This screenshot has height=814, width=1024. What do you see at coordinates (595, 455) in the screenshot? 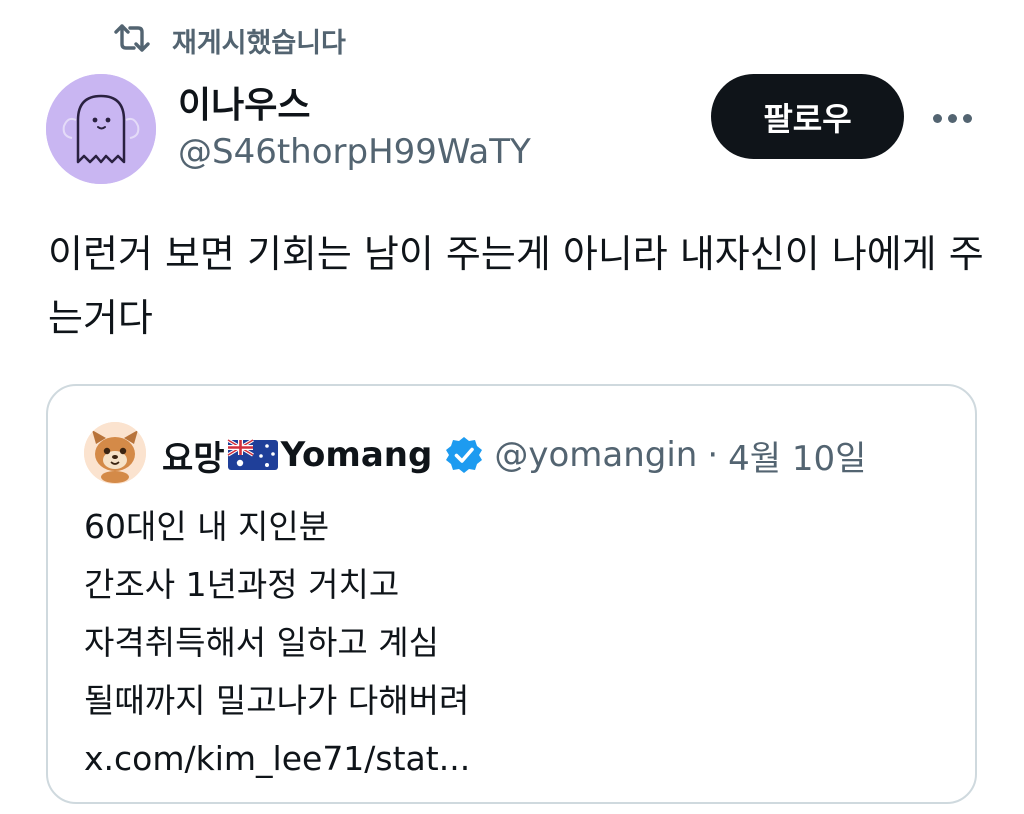
I see `quoted-author-handle: @yomangin` at bounding box center [595, 455].